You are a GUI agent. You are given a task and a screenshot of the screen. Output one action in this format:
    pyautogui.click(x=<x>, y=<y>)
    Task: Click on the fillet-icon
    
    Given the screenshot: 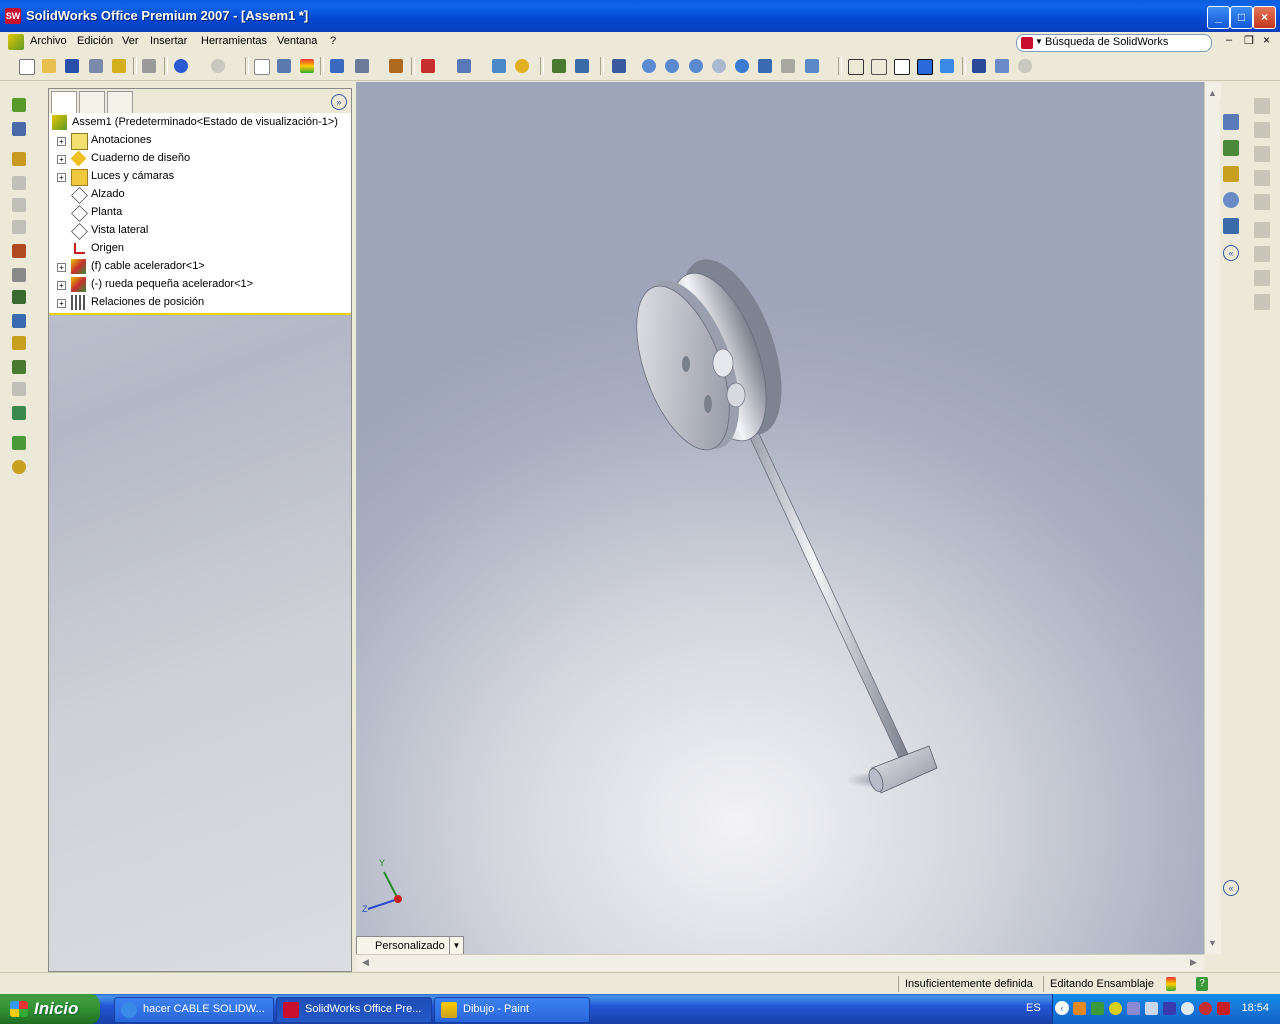 What is the action you would take?
    pyautogui.click(x=1262, y=202)
    